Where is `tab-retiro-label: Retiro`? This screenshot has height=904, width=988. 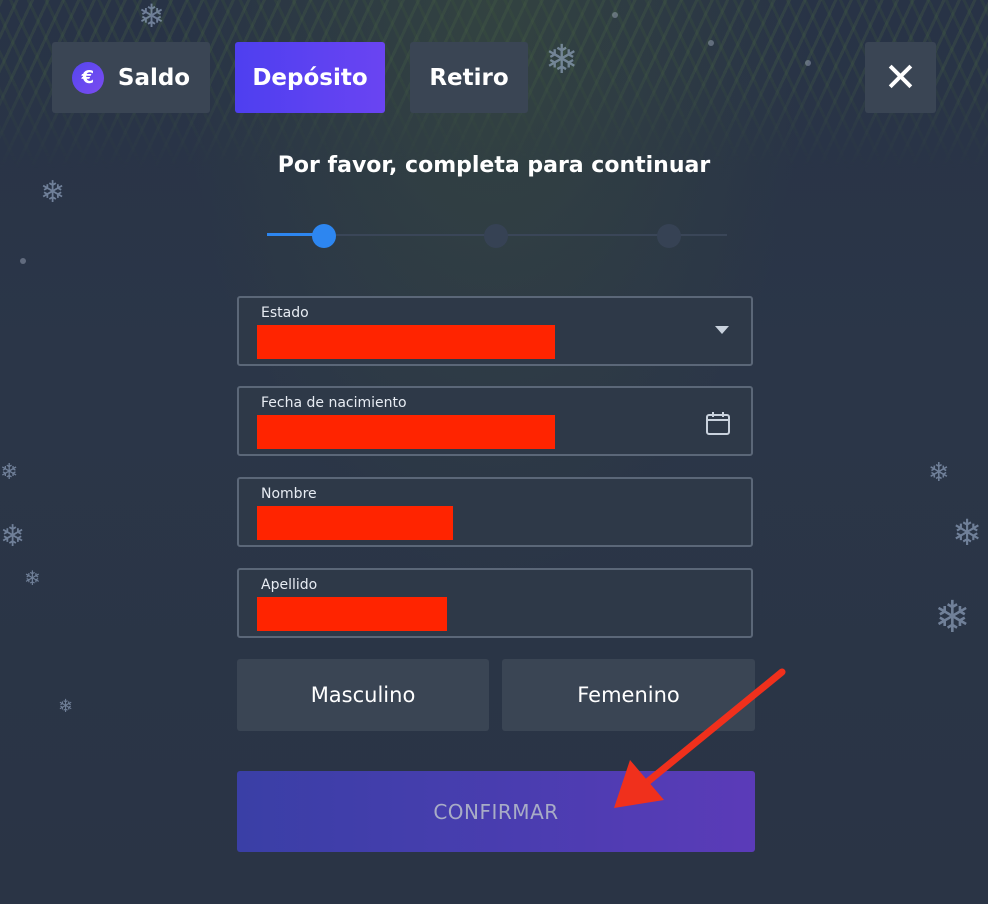
tab-retiro-label: Retiro is located at coordinates (469, 77).